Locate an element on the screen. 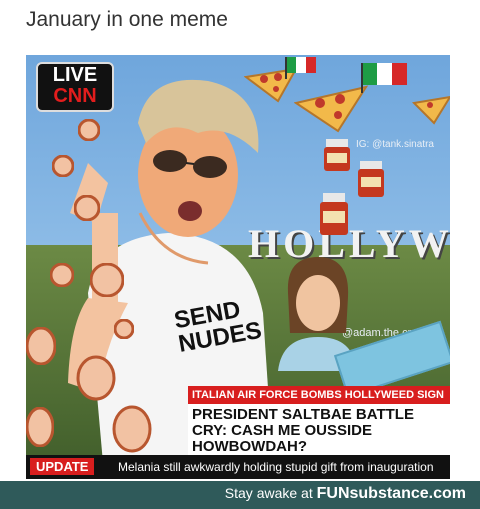  footer-text: Stay awake at FUNsubstance.com is located at coordinates (345, 494).